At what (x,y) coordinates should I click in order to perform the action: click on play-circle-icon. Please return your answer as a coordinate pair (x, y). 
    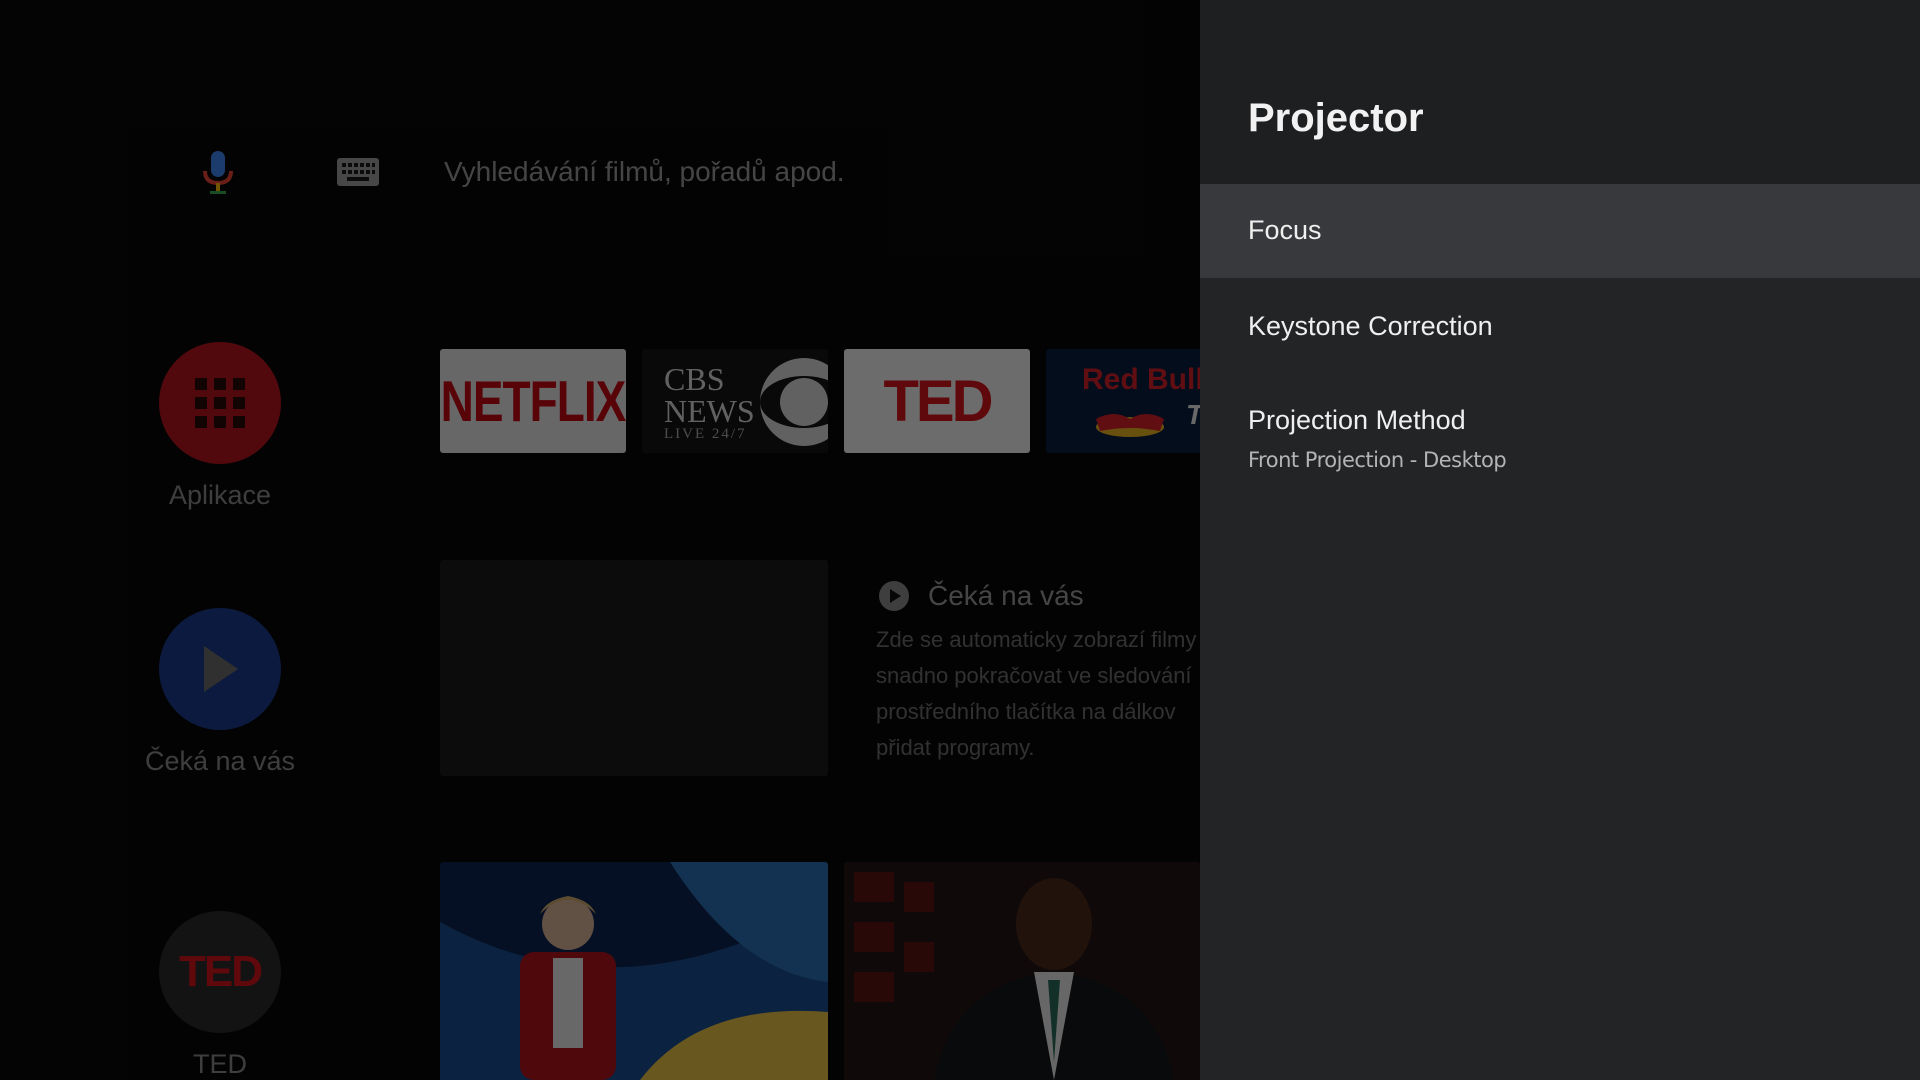
    Looking at the image, I should click on (894, 596).